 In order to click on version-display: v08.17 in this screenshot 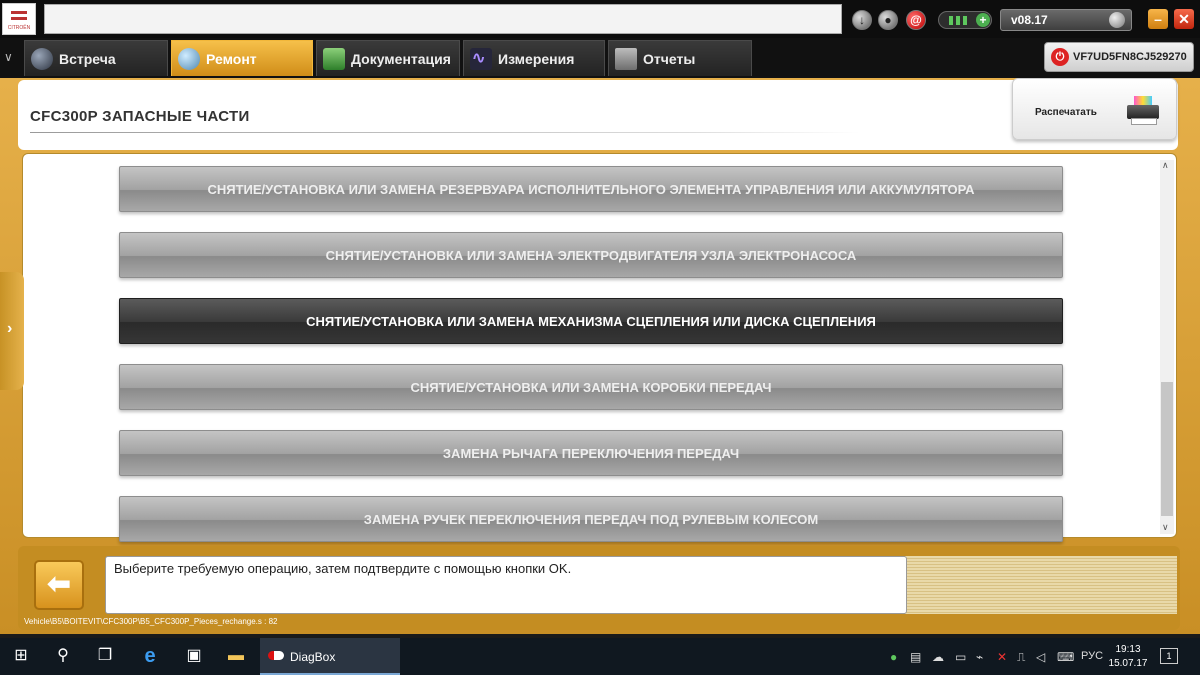, I will do `click(1066, 20)`.